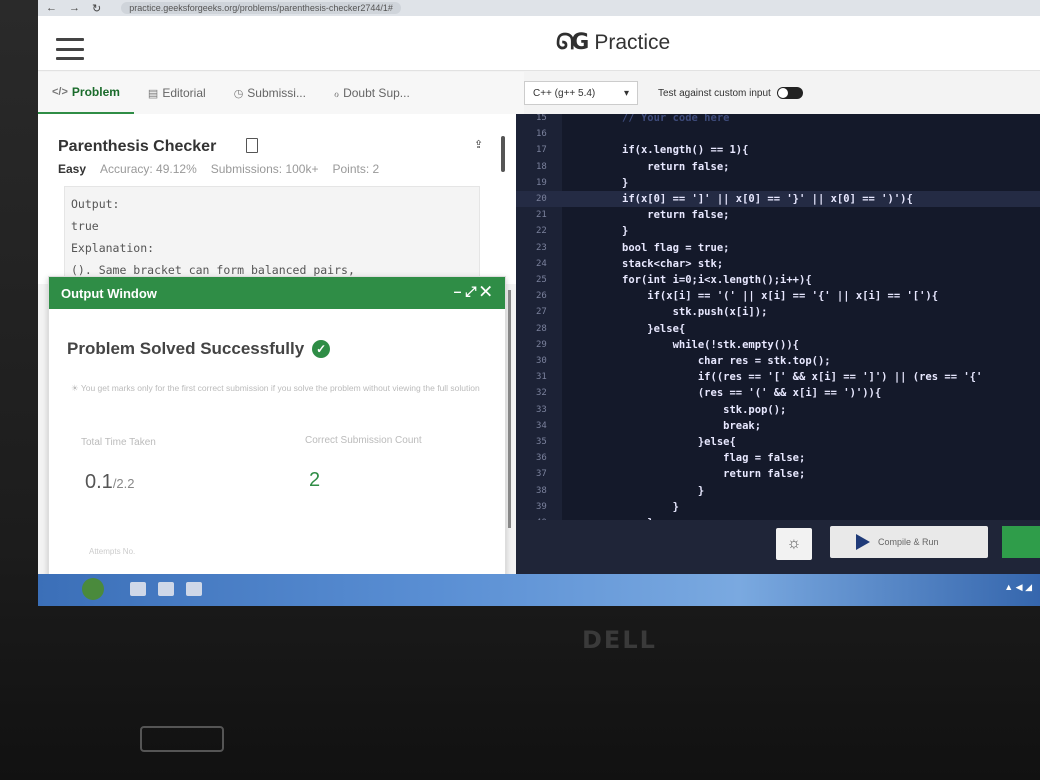  Describe the element at coordinates (676, 215) in the screenshot. I see `code-text: return false;` at that location.